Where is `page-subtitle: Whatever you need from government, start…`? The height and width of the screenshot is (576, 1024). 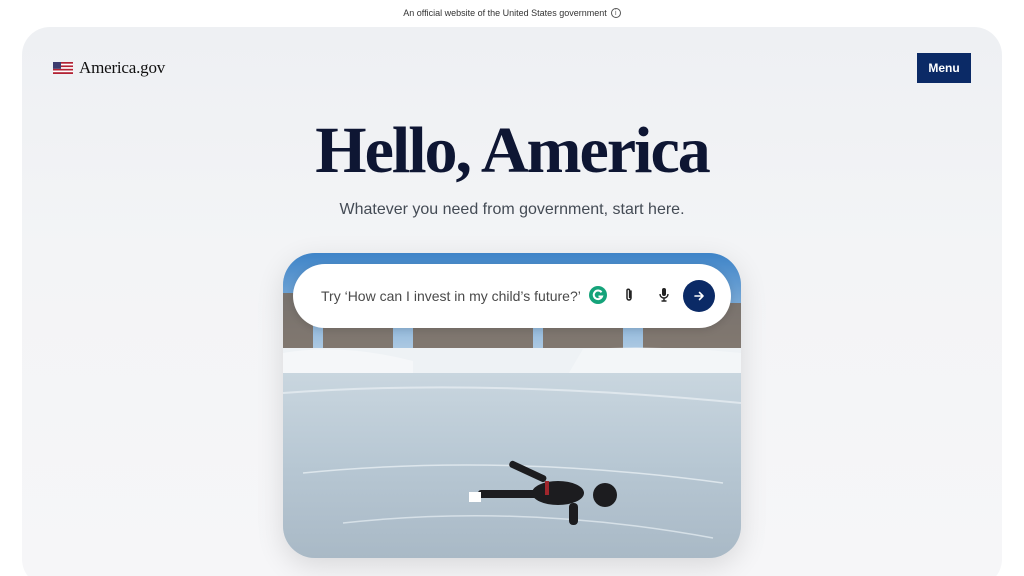
page-subtitle: Whatever you need from government, start… is located at coordinates (512, 209).